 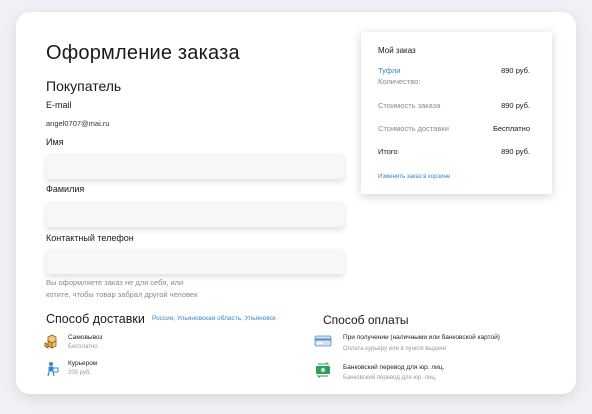 I want to click on order-cost-label: Стоимость заказа, so click(x=409, y=105).